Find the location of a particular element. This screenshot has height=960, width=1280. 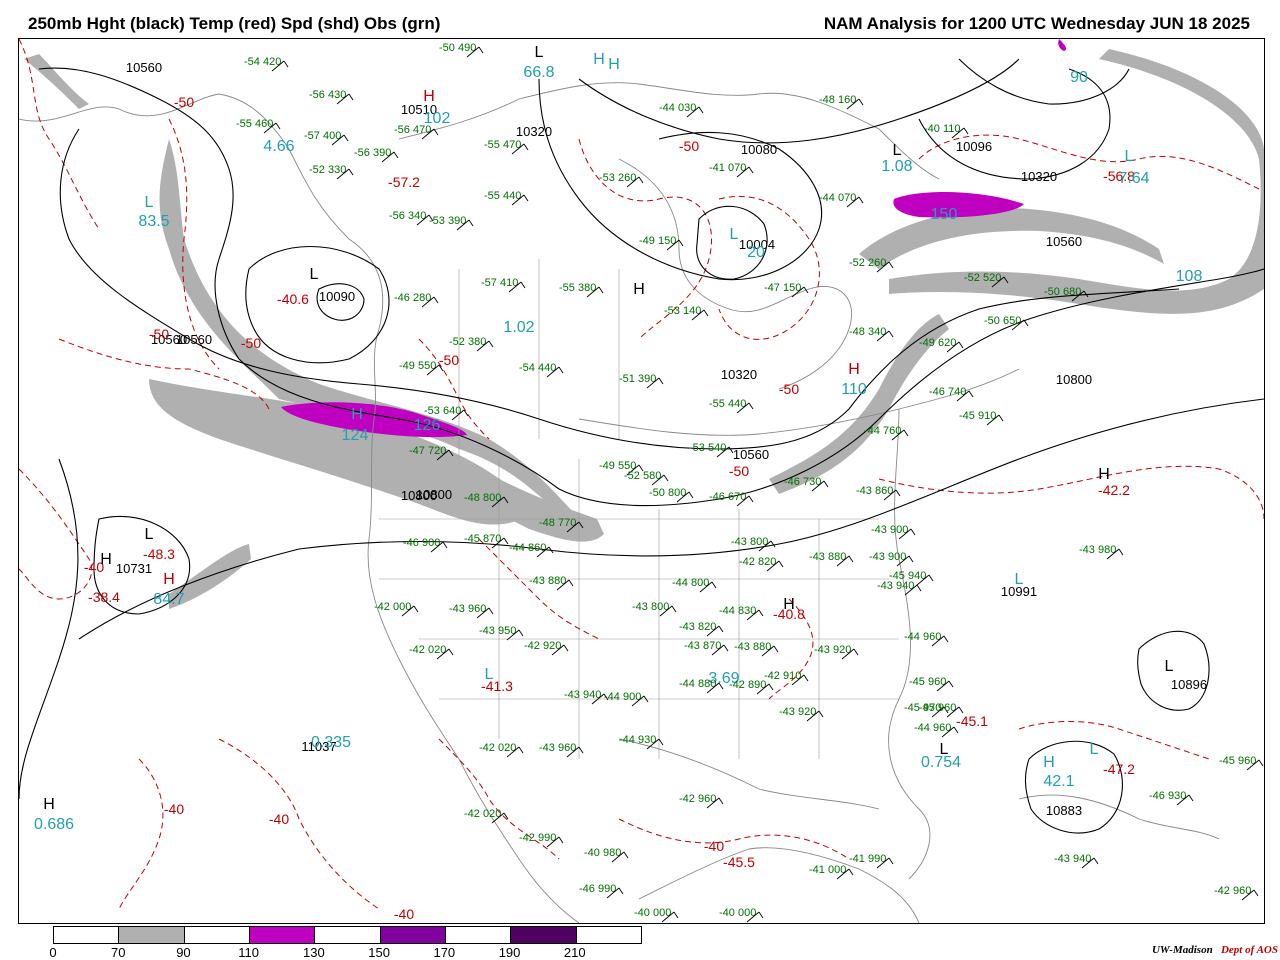

temperature-label: -38.4 is located at coordinates (104, 597).